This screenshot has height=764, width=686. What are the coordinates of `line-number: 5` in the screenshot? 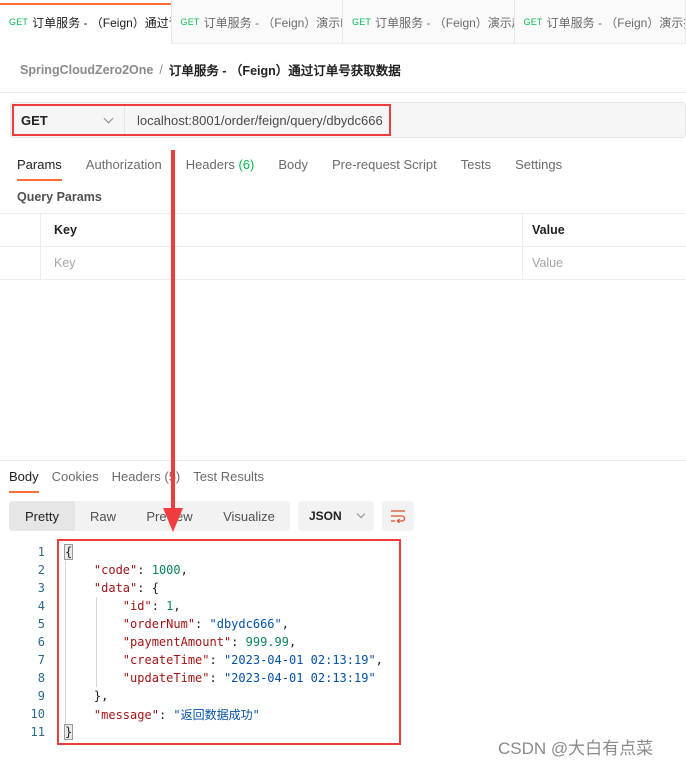 It's located at (41, 624).